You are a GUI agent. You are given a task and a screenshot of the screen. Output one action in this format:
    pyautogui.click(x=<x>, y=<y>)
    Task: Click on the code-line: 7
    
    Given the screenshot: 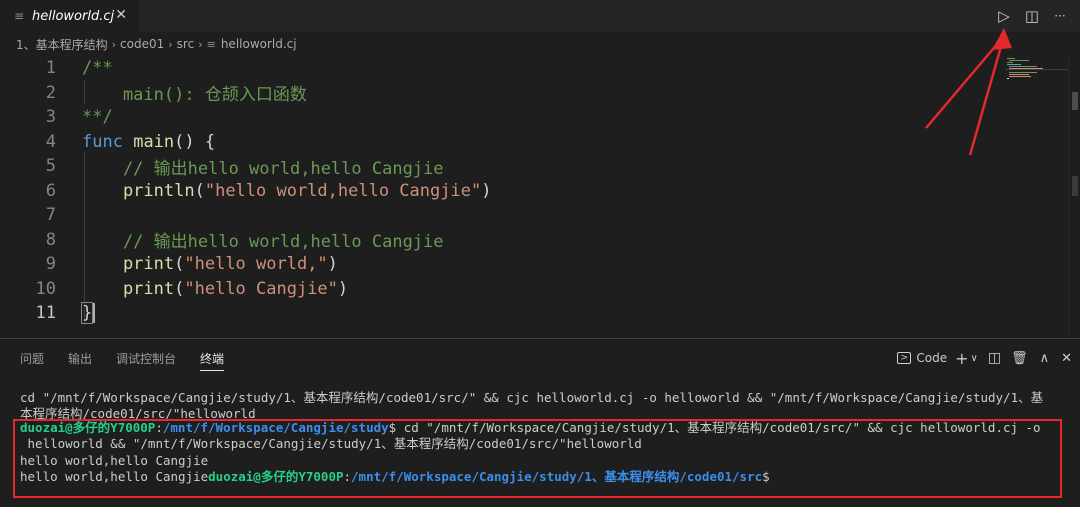 What is the action you would take?
    pyautogui.click(x=534, y=215)
    